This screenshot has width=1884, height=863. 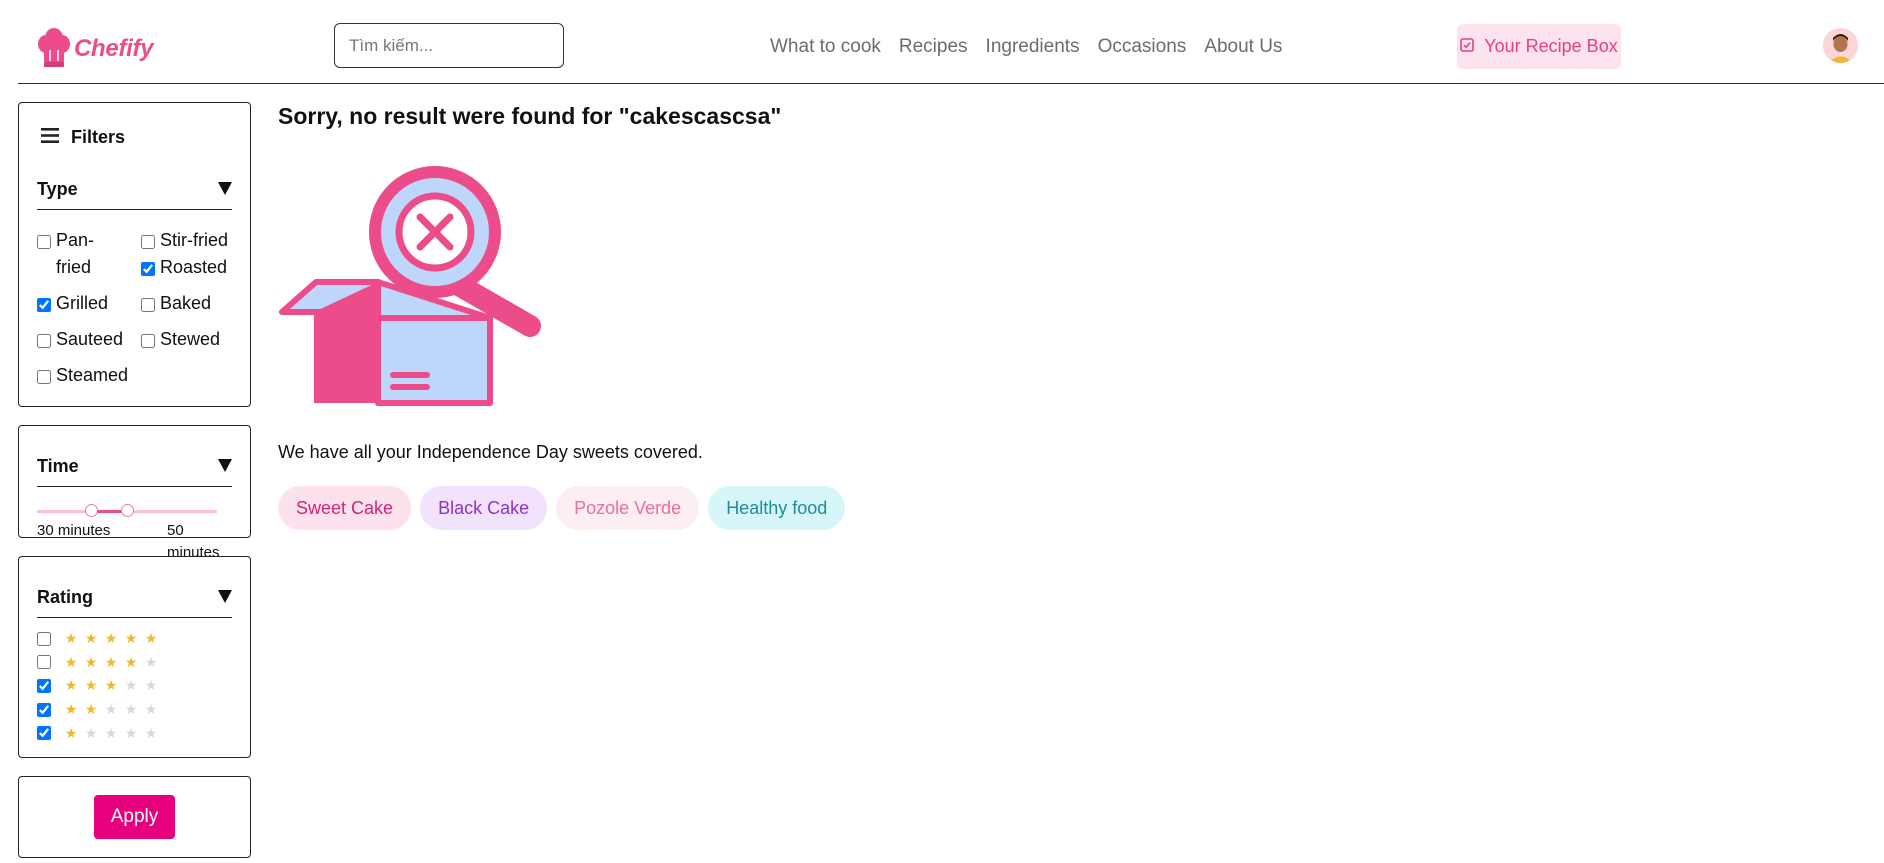 I want to click on brand-logo: Chefify, so click(x=96, y=48).